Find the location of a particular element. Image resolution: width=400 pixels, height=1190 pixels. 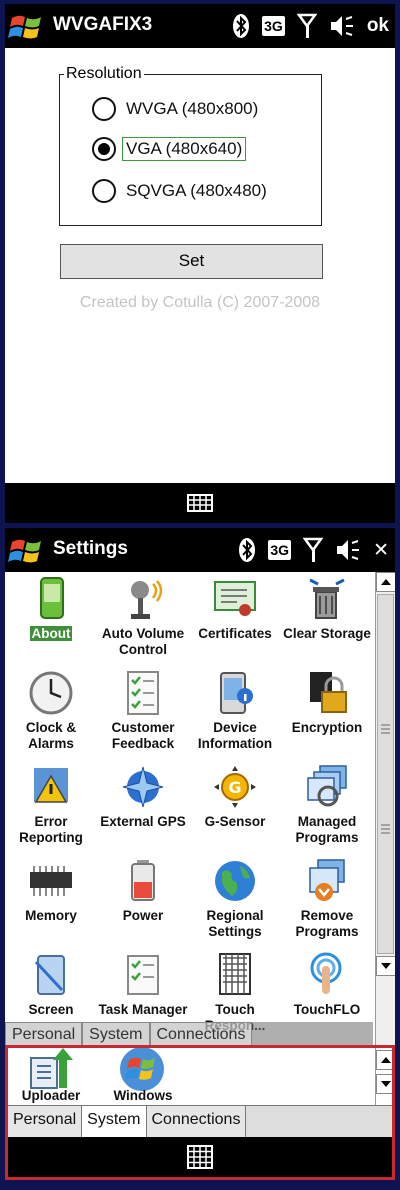

settings-item-encryption: Encryption is located at coordinates (327, 712).